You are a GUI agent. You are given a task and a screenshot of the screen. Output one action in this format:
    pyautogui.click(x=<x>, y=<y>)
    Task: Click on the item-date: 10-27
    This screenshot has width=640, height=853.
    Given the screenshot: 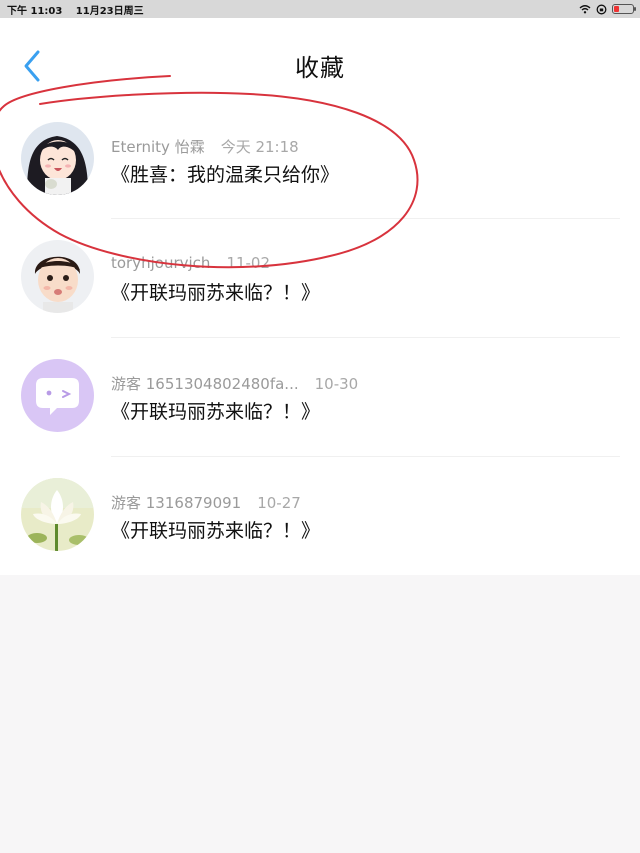 What is the action you would take?
    pyautogui.click(x=279, y=503)
    